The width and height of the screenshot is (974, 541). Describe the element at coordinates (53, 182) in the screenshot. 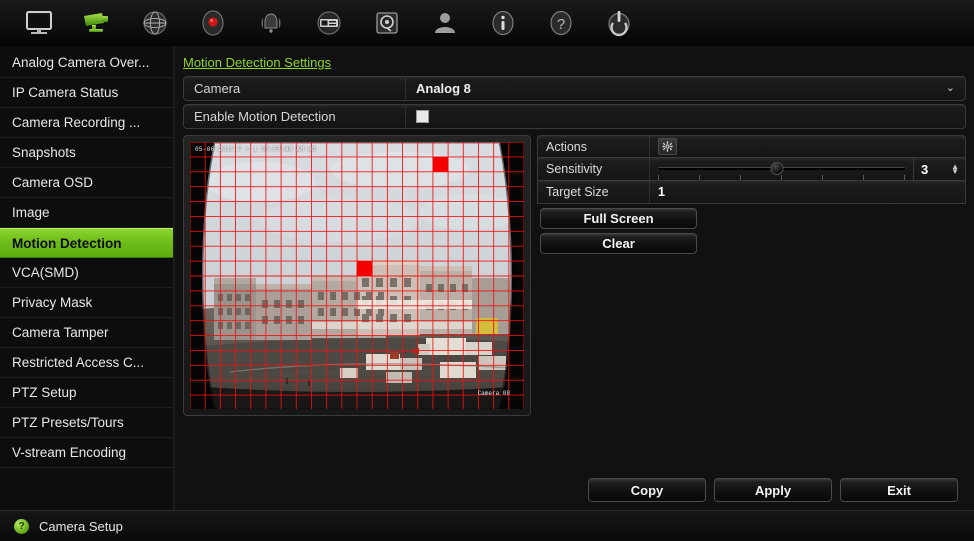

I see `sidebar-item-label: Camera OSD` at that location.